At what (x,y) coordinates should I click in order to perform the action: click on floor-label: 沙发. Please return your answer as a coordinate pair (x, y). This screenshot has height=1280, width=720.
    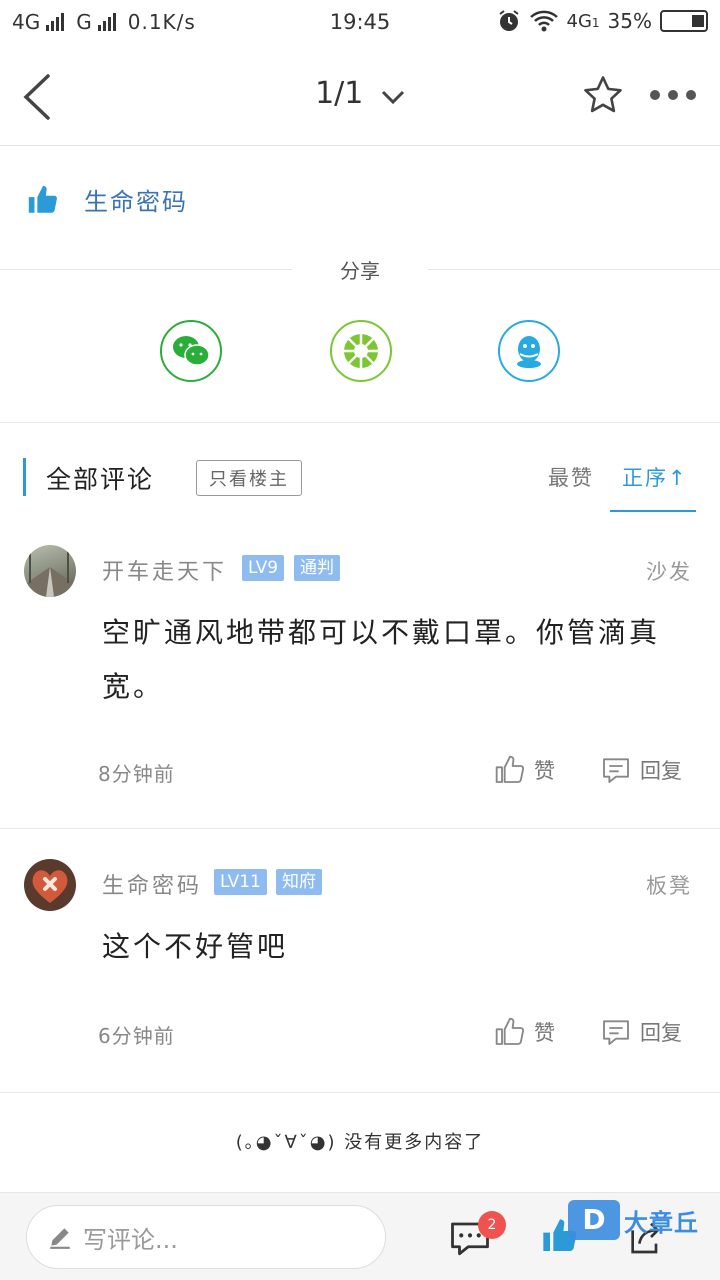
    Looking at the image, I should click on (669, 572).